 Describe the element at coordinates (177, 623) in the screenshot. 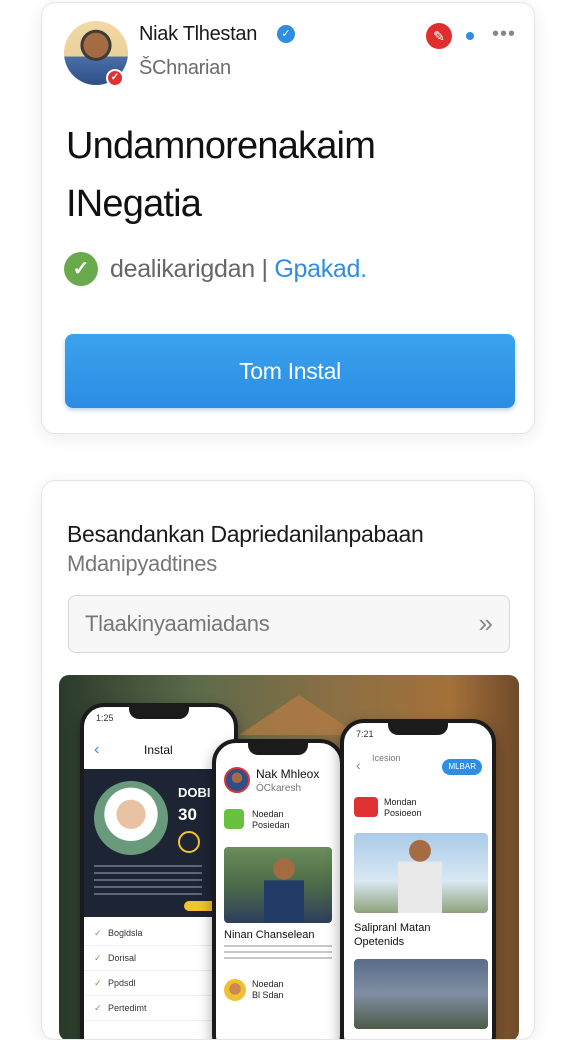

I see `search-input-value: Tlaakinyaamiadans` at that location.